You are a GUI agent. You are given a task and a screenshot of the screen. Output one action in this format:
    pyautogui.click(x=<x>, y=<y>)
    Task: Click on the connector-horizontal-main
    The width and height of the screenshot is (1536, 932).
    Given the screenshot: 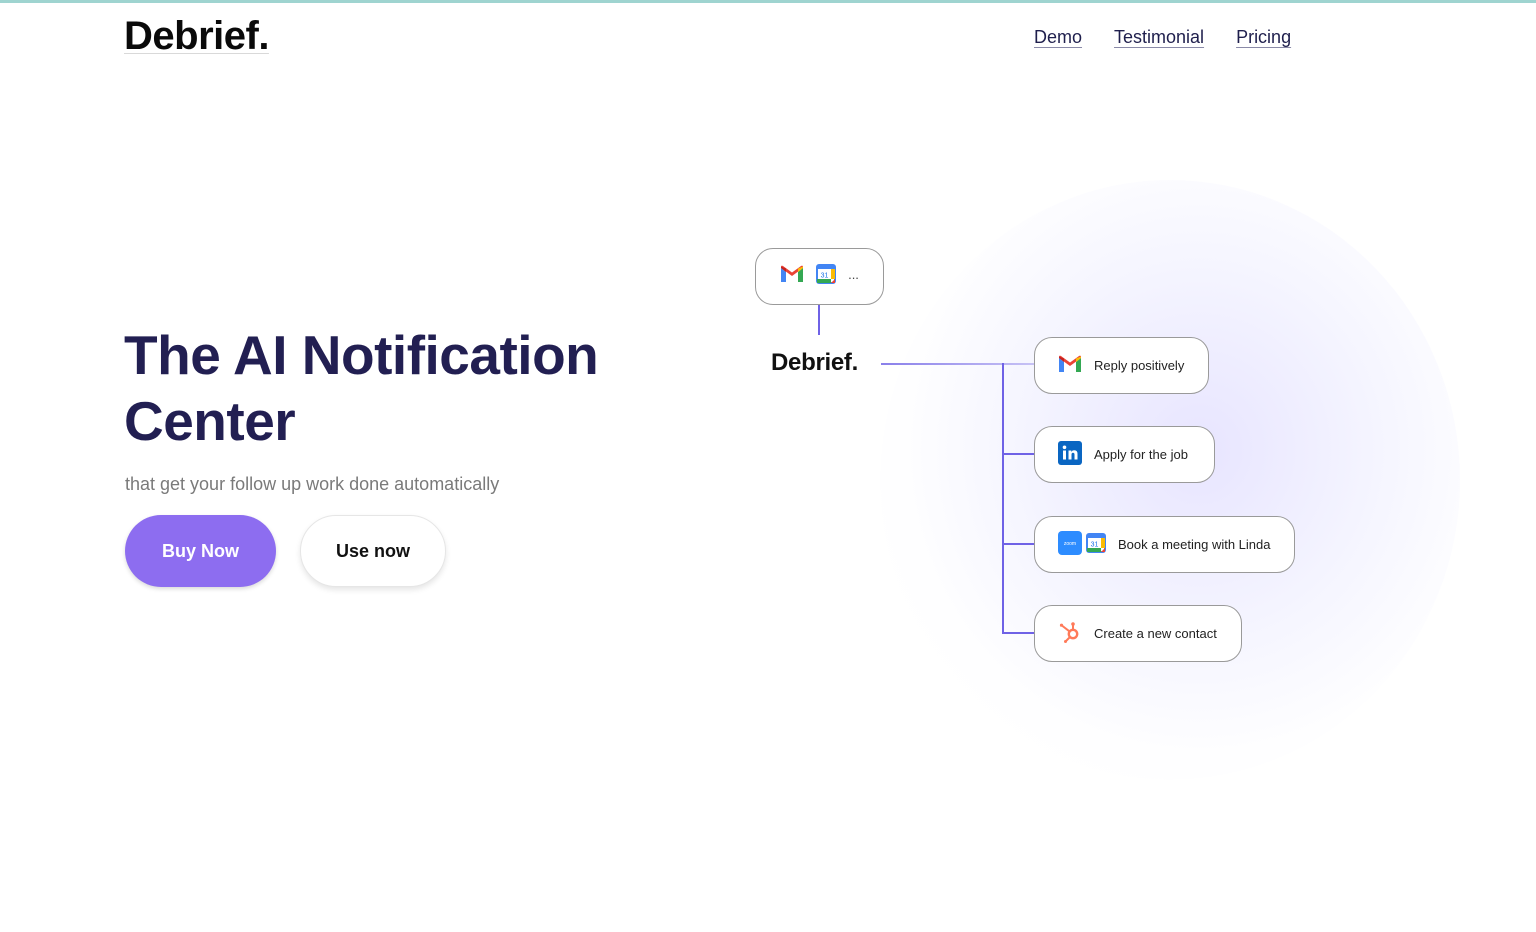 What is the action you would take?
    pyautogui.click(x=957, y=364)
    